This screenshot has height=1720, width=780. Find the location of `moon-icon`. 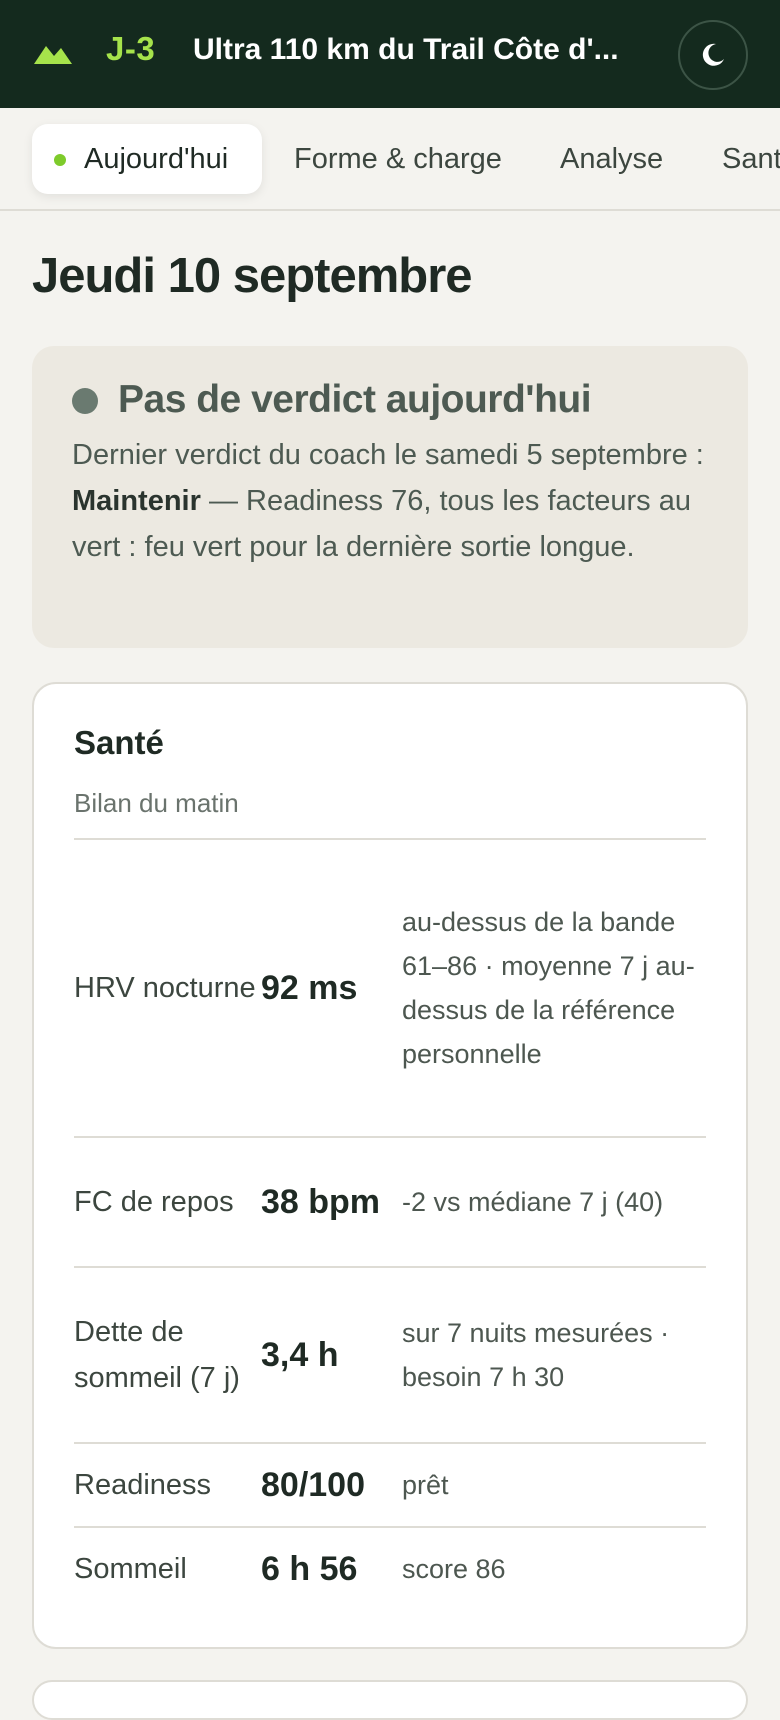

moon-icon is located at coordinates (713, 54).